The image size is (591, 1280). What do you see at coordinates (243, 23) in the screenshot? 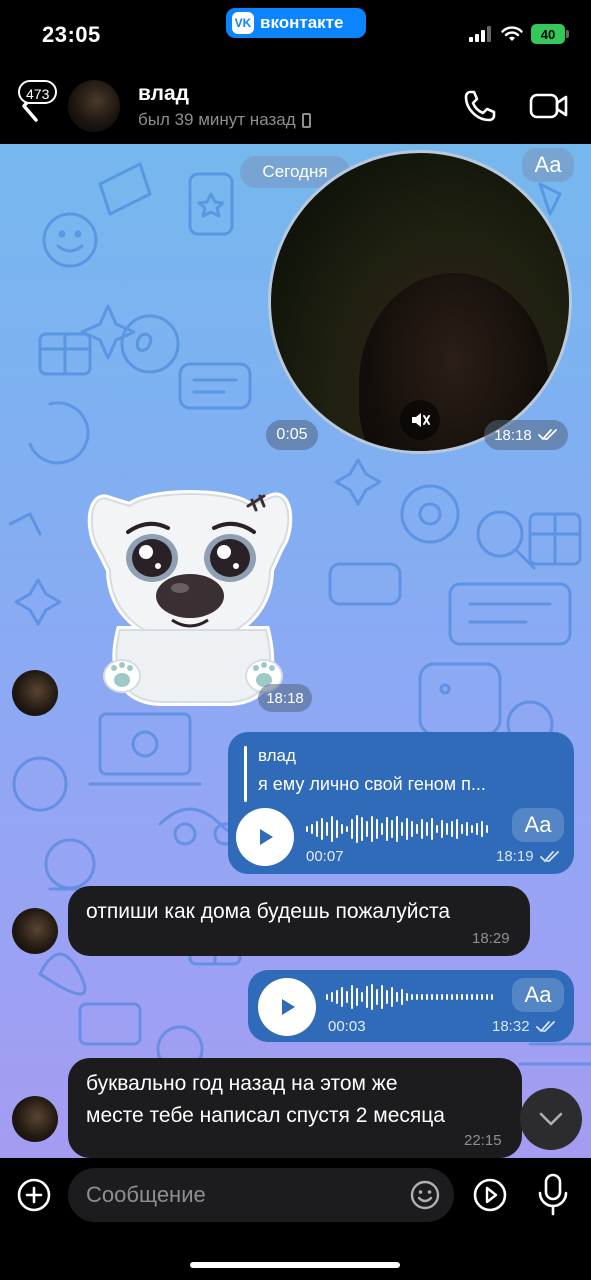
I see `vk-logo-icon: VK` at bounding box center [243, 23].